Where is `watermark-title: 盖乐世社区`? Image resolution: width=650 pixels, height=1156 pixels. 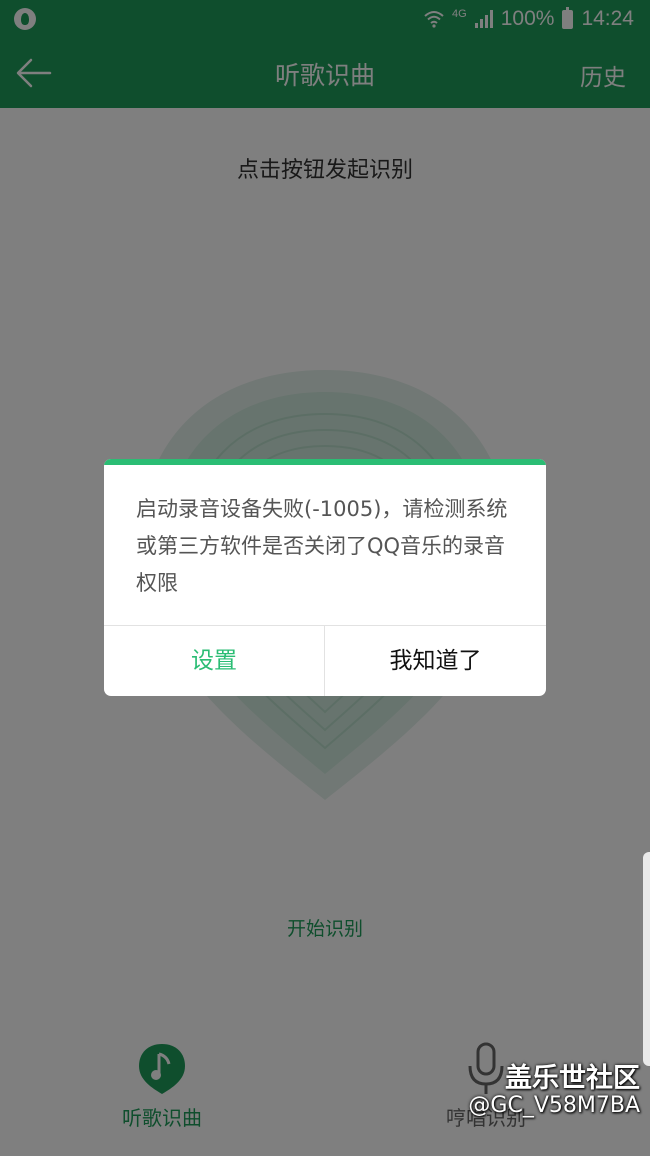
watermark-title: 盖乐世社区 is located at coordinates (572, 1078).